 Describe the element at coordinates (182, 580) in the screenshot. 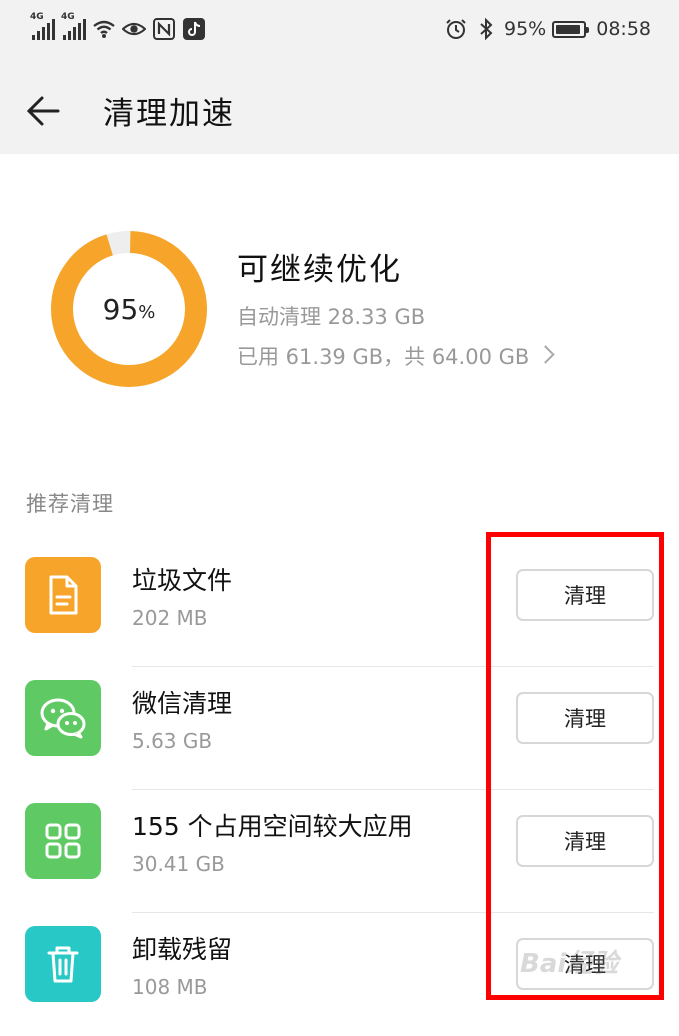

I see `item-name: 垃圾文件` at that location.